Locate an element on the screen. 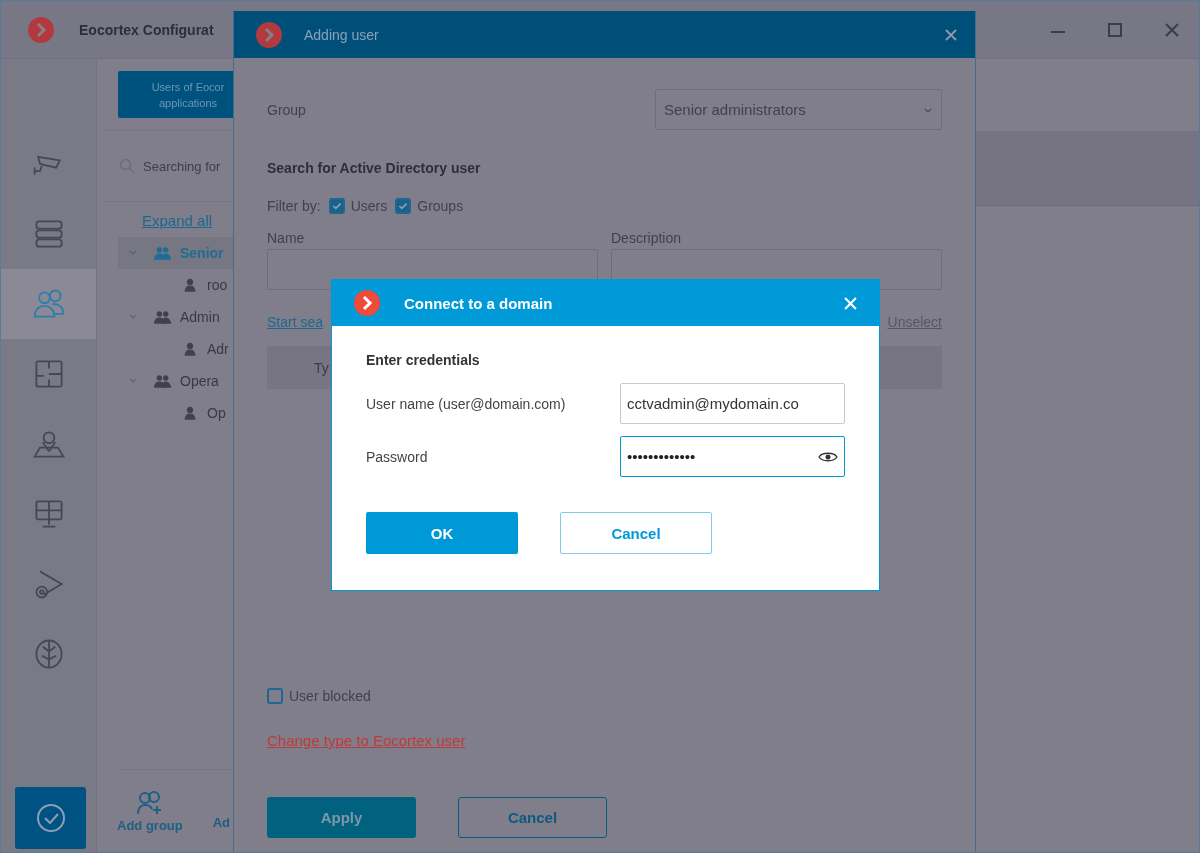 Image resolution: width=1200 pixels, height=853 pixels. description-label: Description is located at coordinates (647, 238).